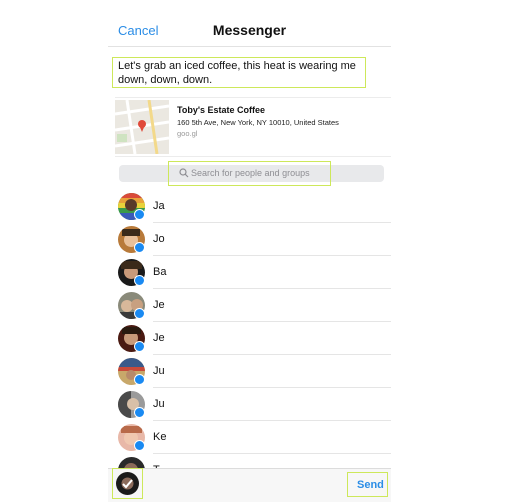 This screenshot has height=502, width=531. What do you see at coordinates (250, 173) in the screenshot?
I see `search-input: Search for people and groups` at bounding box center [250, 173].